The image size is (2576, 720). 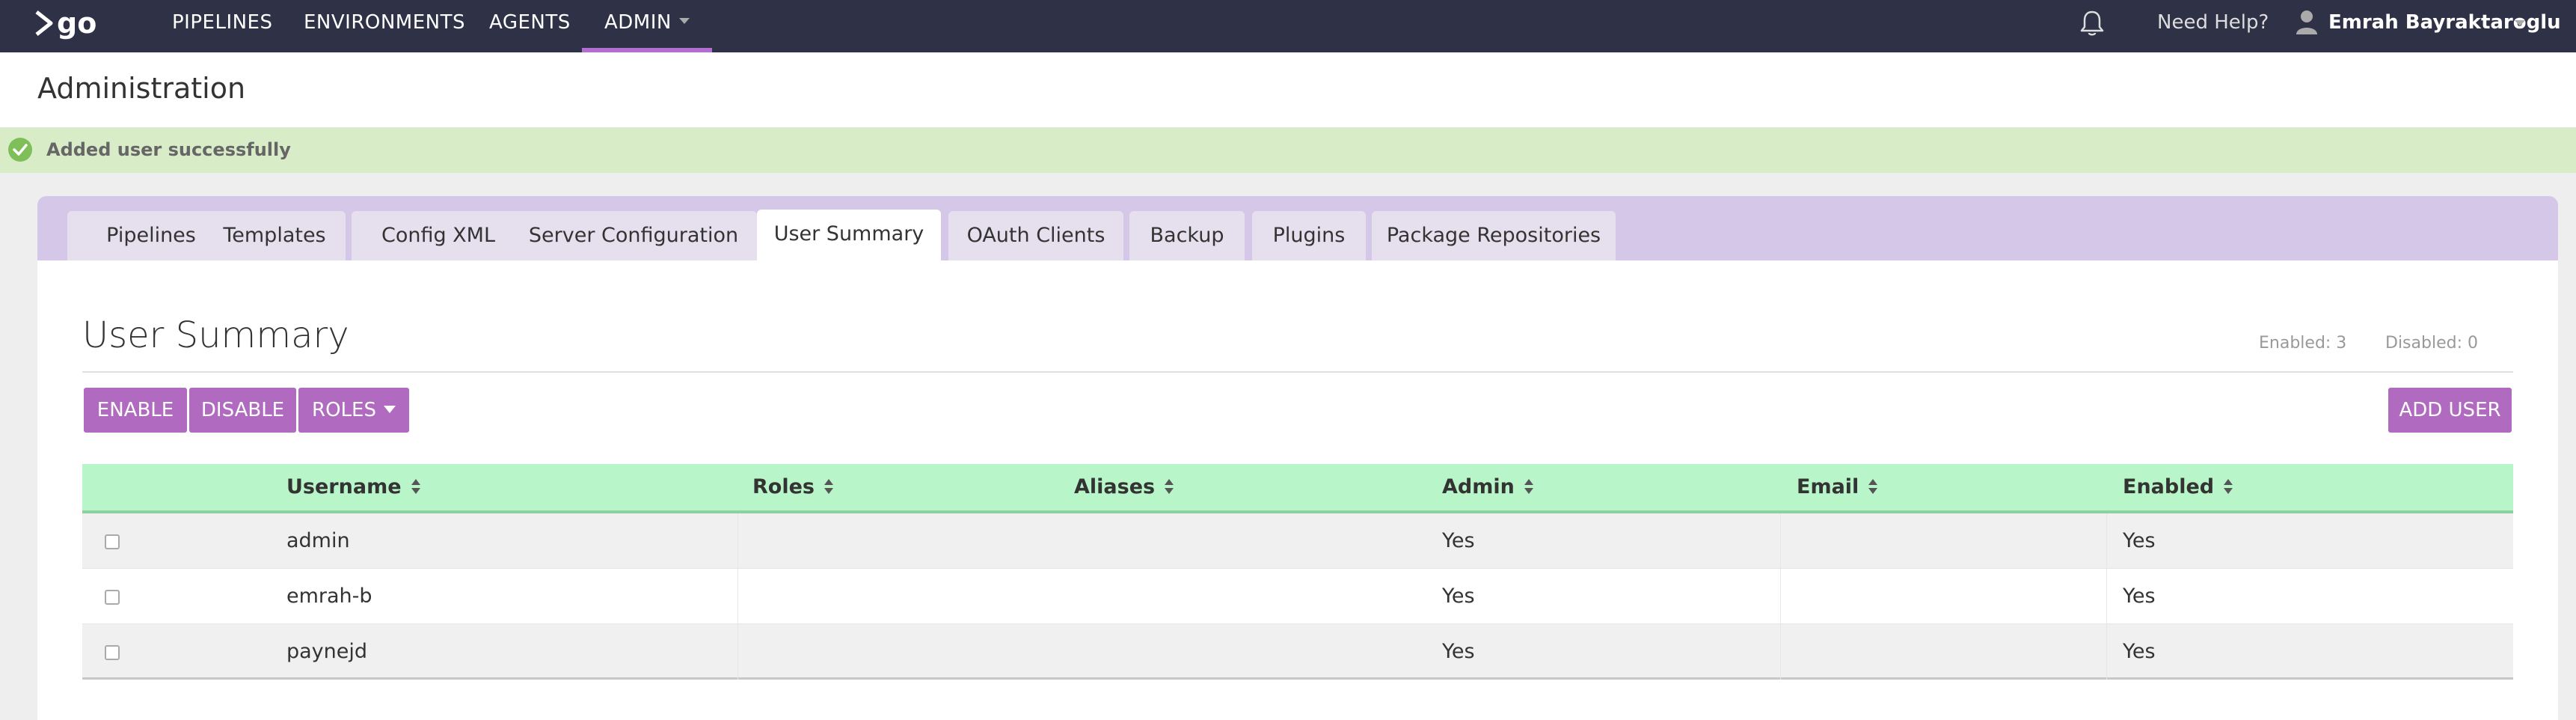 I want to click on page-header: Administration, so click(x=1288, y=89).